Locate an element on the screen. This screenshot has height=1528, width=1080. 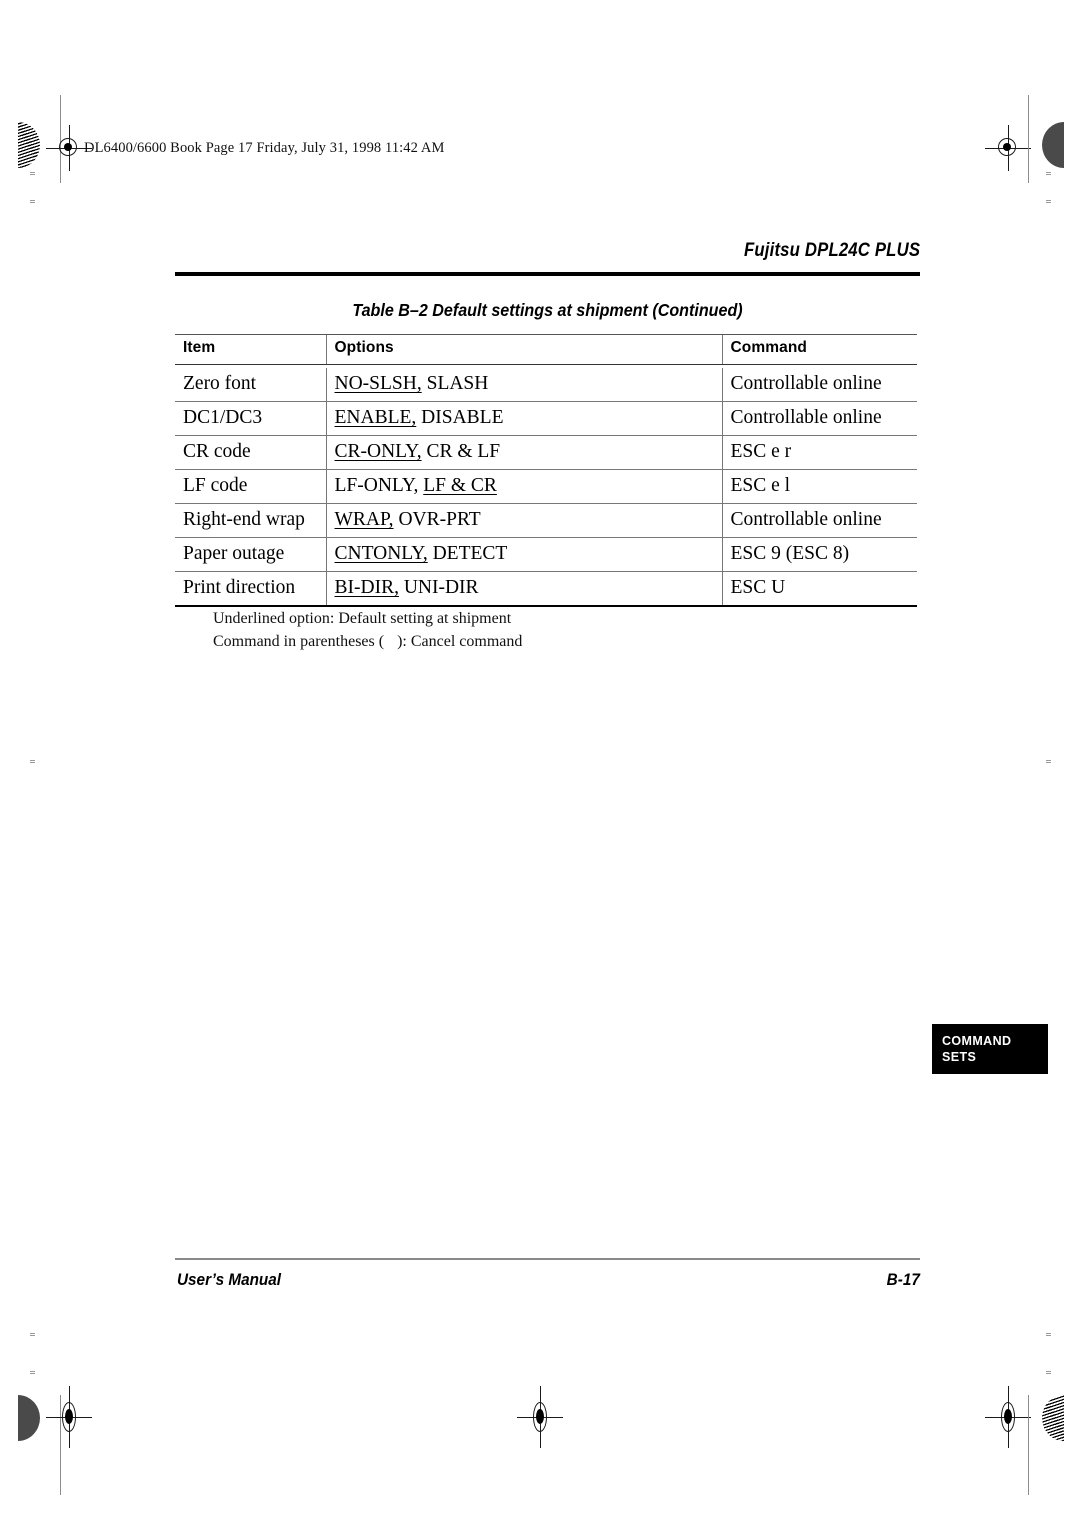
option-alternate: OVR-PRT is located at coordinates (437, 519).